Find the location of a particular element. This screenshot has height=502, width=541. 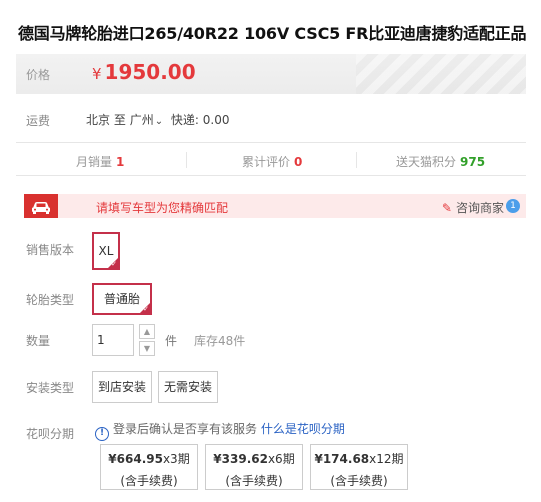

plan-amount: ¥664.95 is located at coordinates (135, 459).